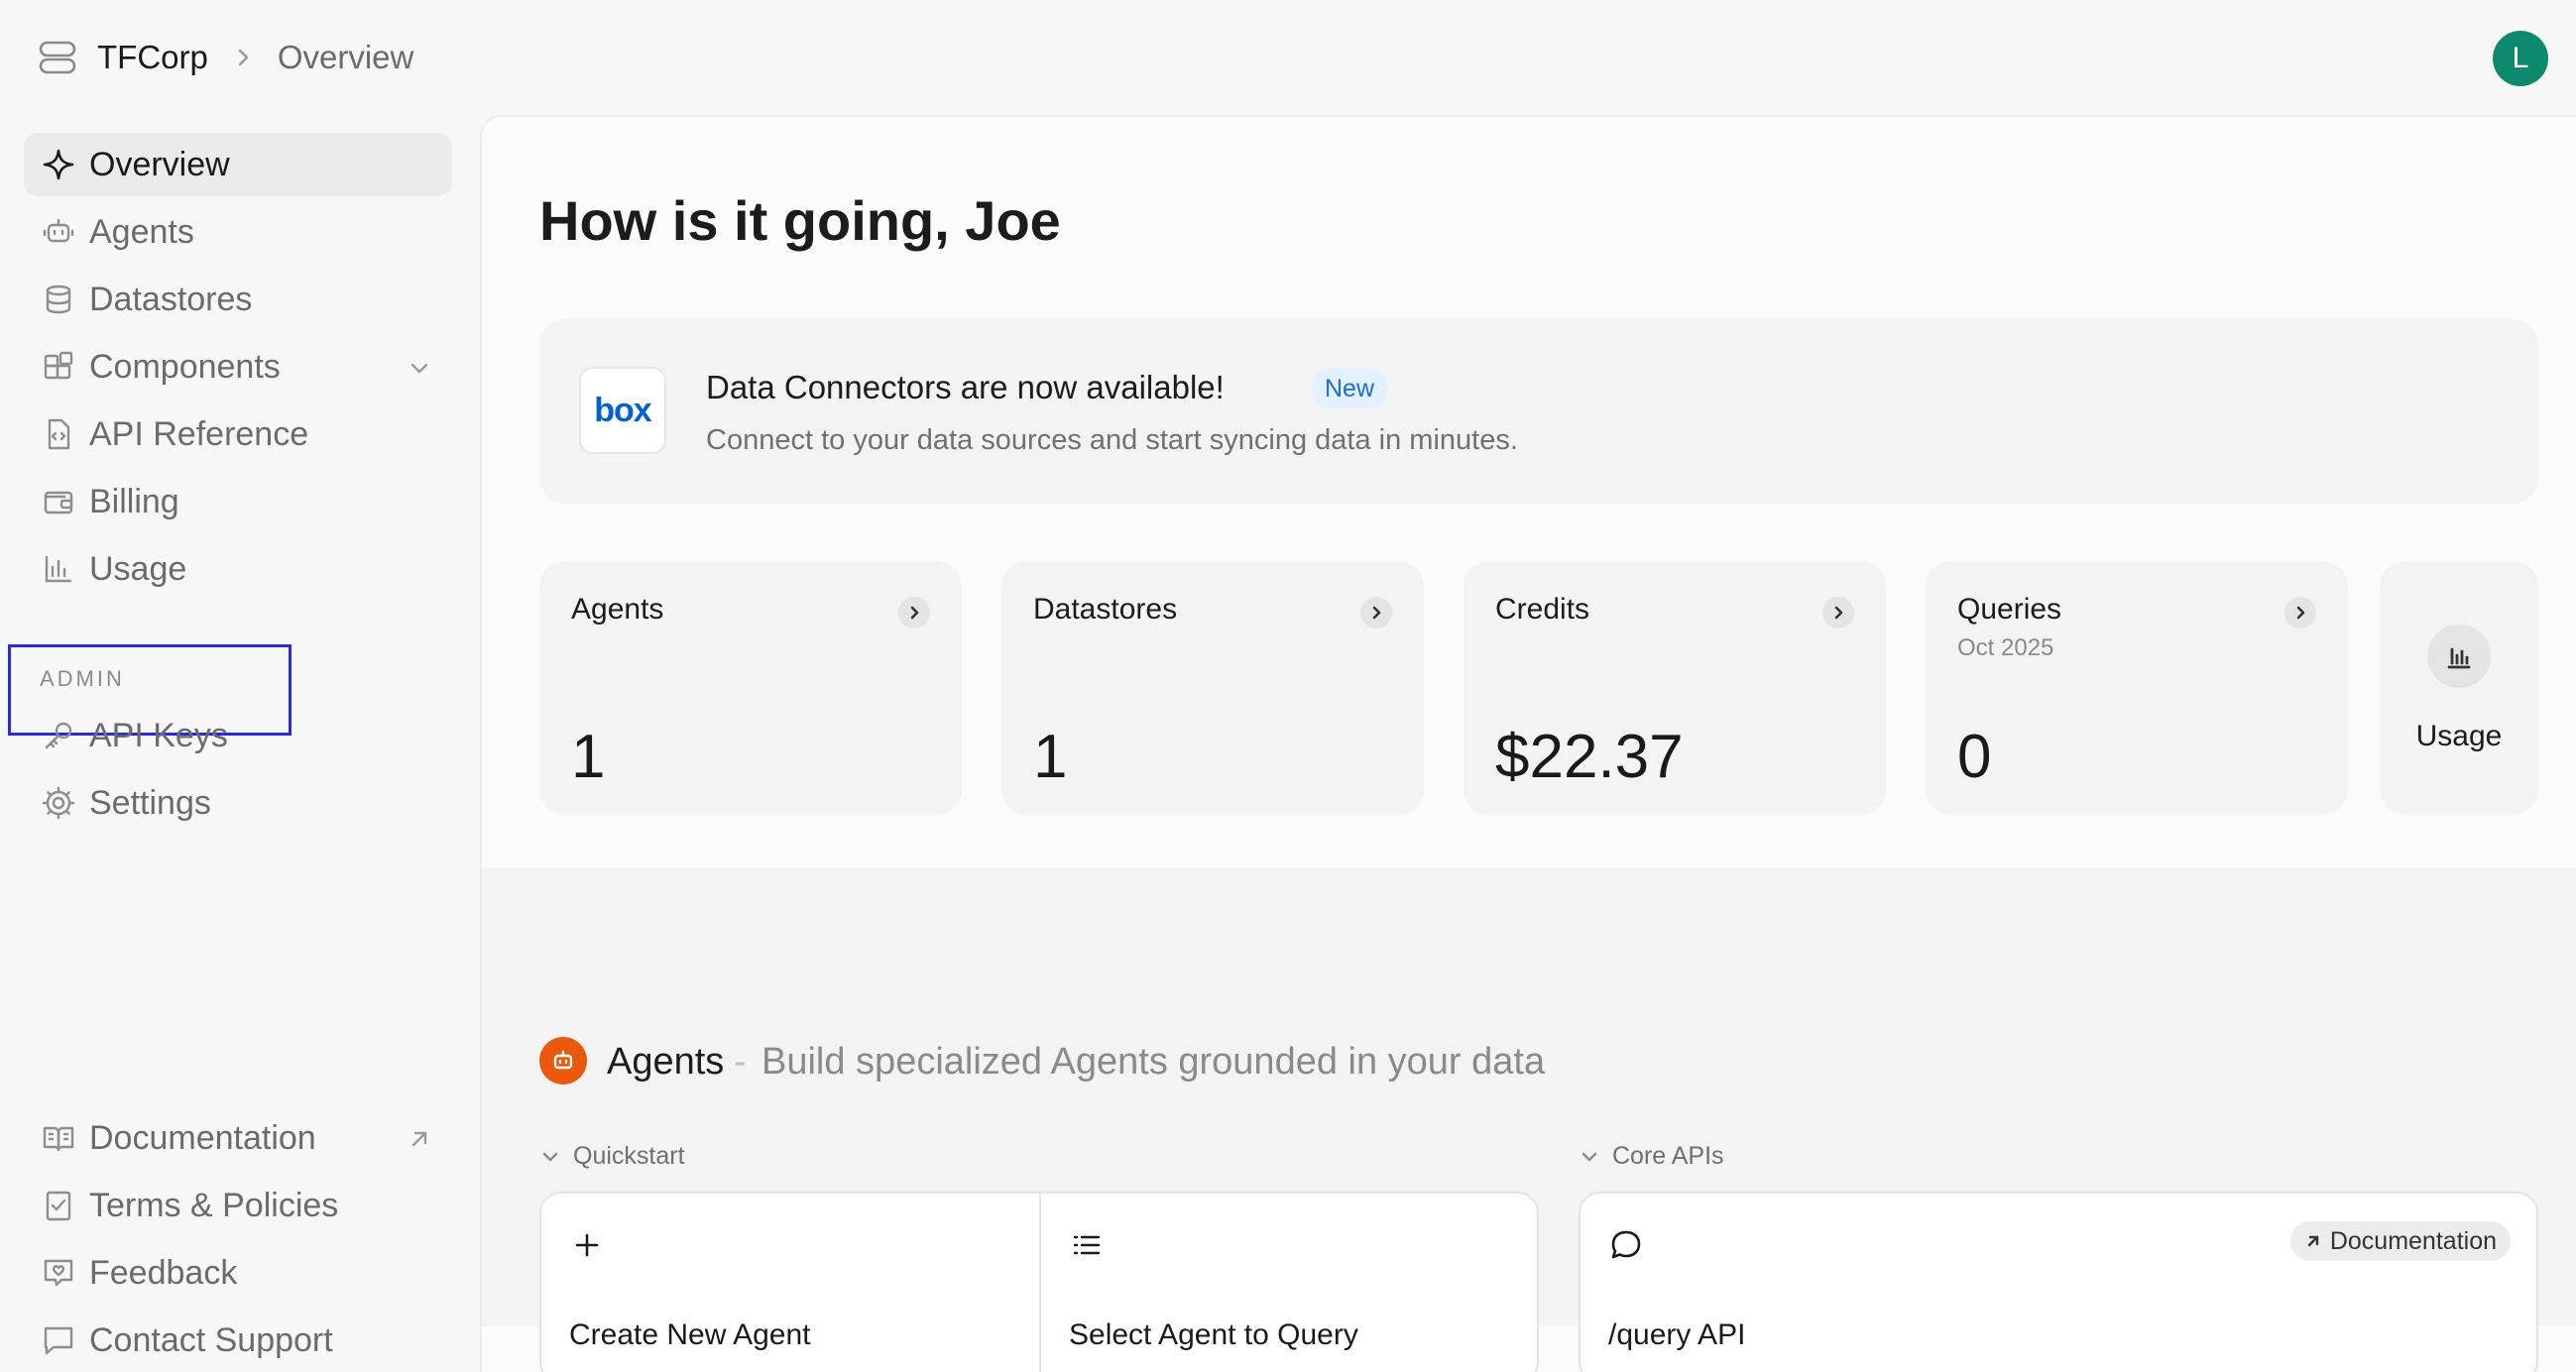 The image size is (2576, 1372). Describe the element at coordinates (1675, 688) in the screenshot. I see `stat-card-credits: Credits $22.37` at that location.